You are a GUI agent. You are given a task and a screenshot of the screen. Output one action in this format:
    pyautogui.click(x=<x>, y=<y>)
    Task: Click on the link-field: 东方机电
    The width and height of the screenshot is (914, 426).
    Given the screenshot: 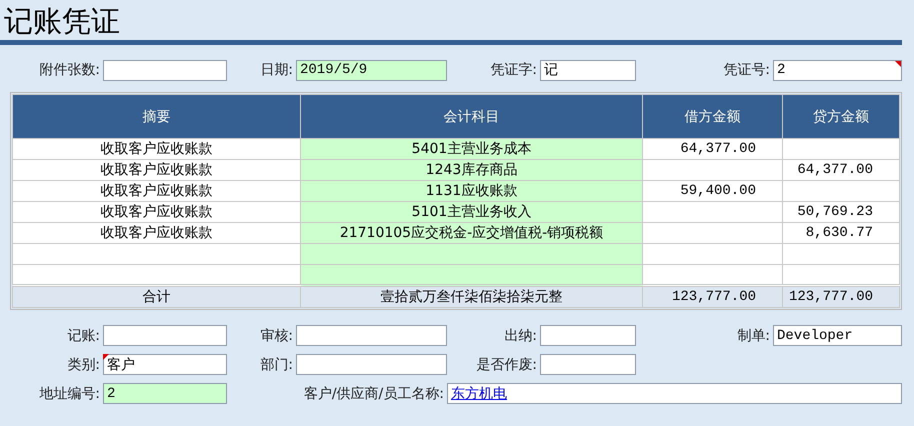 What is the action you would take?
    pyautogui.click(x=674, y=393)
    